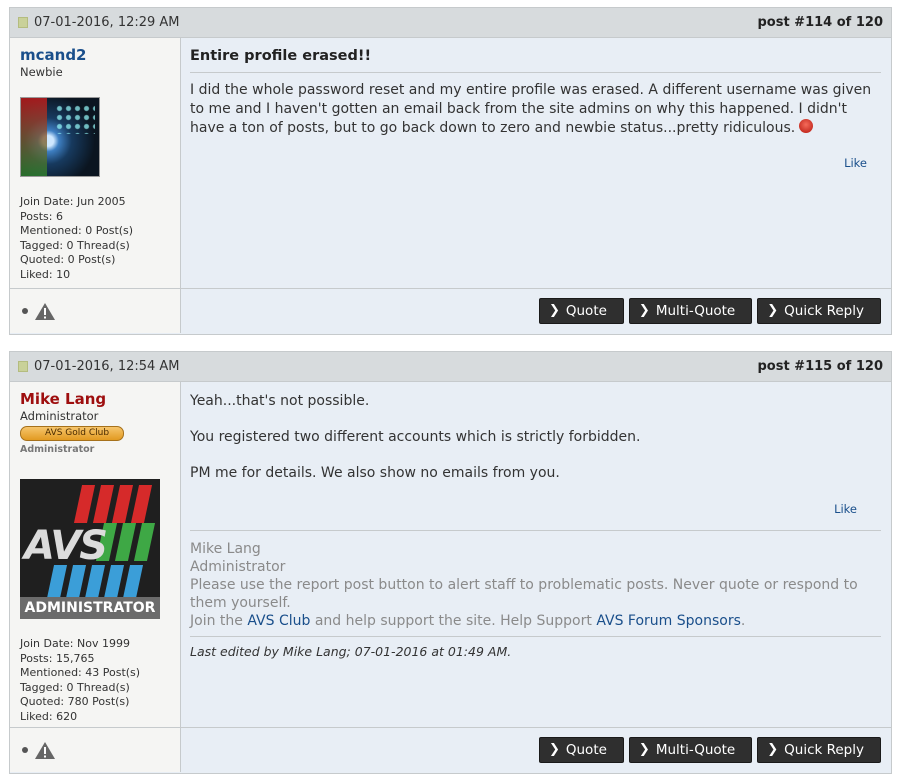 This screenshot has width=902, height=781. What do you see at coordinates (450, 367) in the screenshot?
I see `post-header: 07-01-2016, 12:54 AM post #115 of 120` at bounding box center [450, 367].